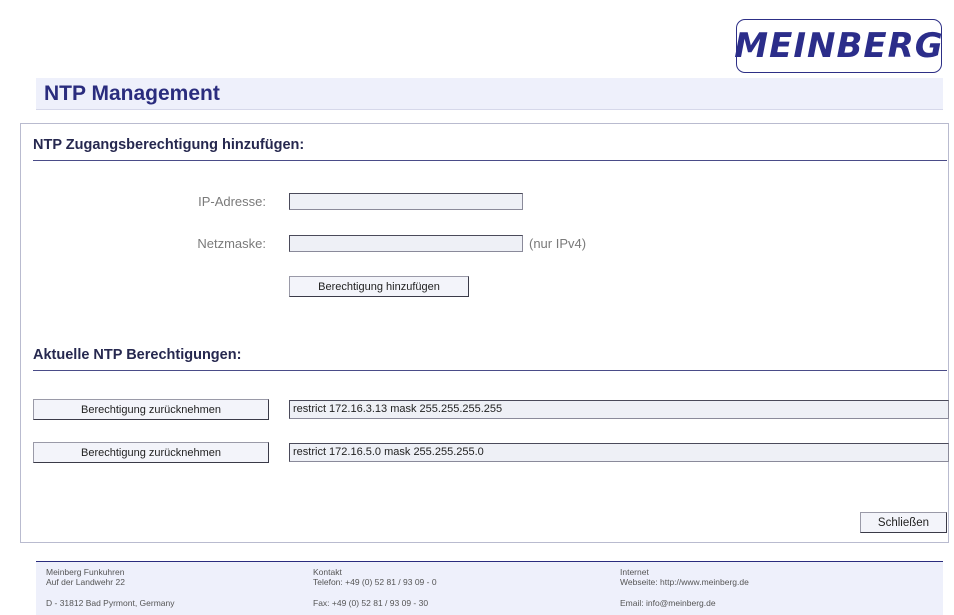 This screenshot has height=615, width=954. I want to click on current-section-heading: Aktuelle NTP Berechtigungen:, so click(137, 355).